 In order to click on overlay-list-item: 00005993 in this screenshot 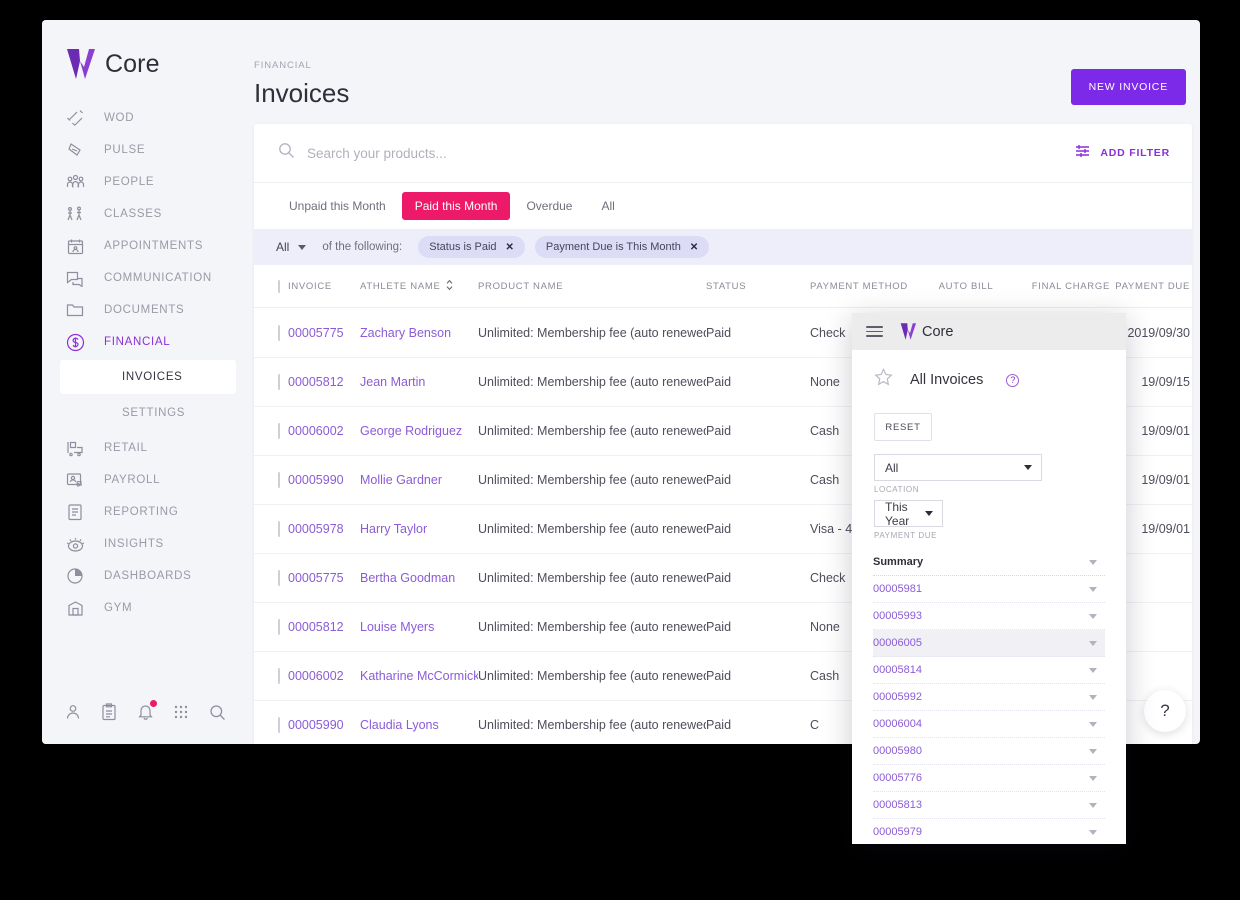, I will do `click(989, 616)`.